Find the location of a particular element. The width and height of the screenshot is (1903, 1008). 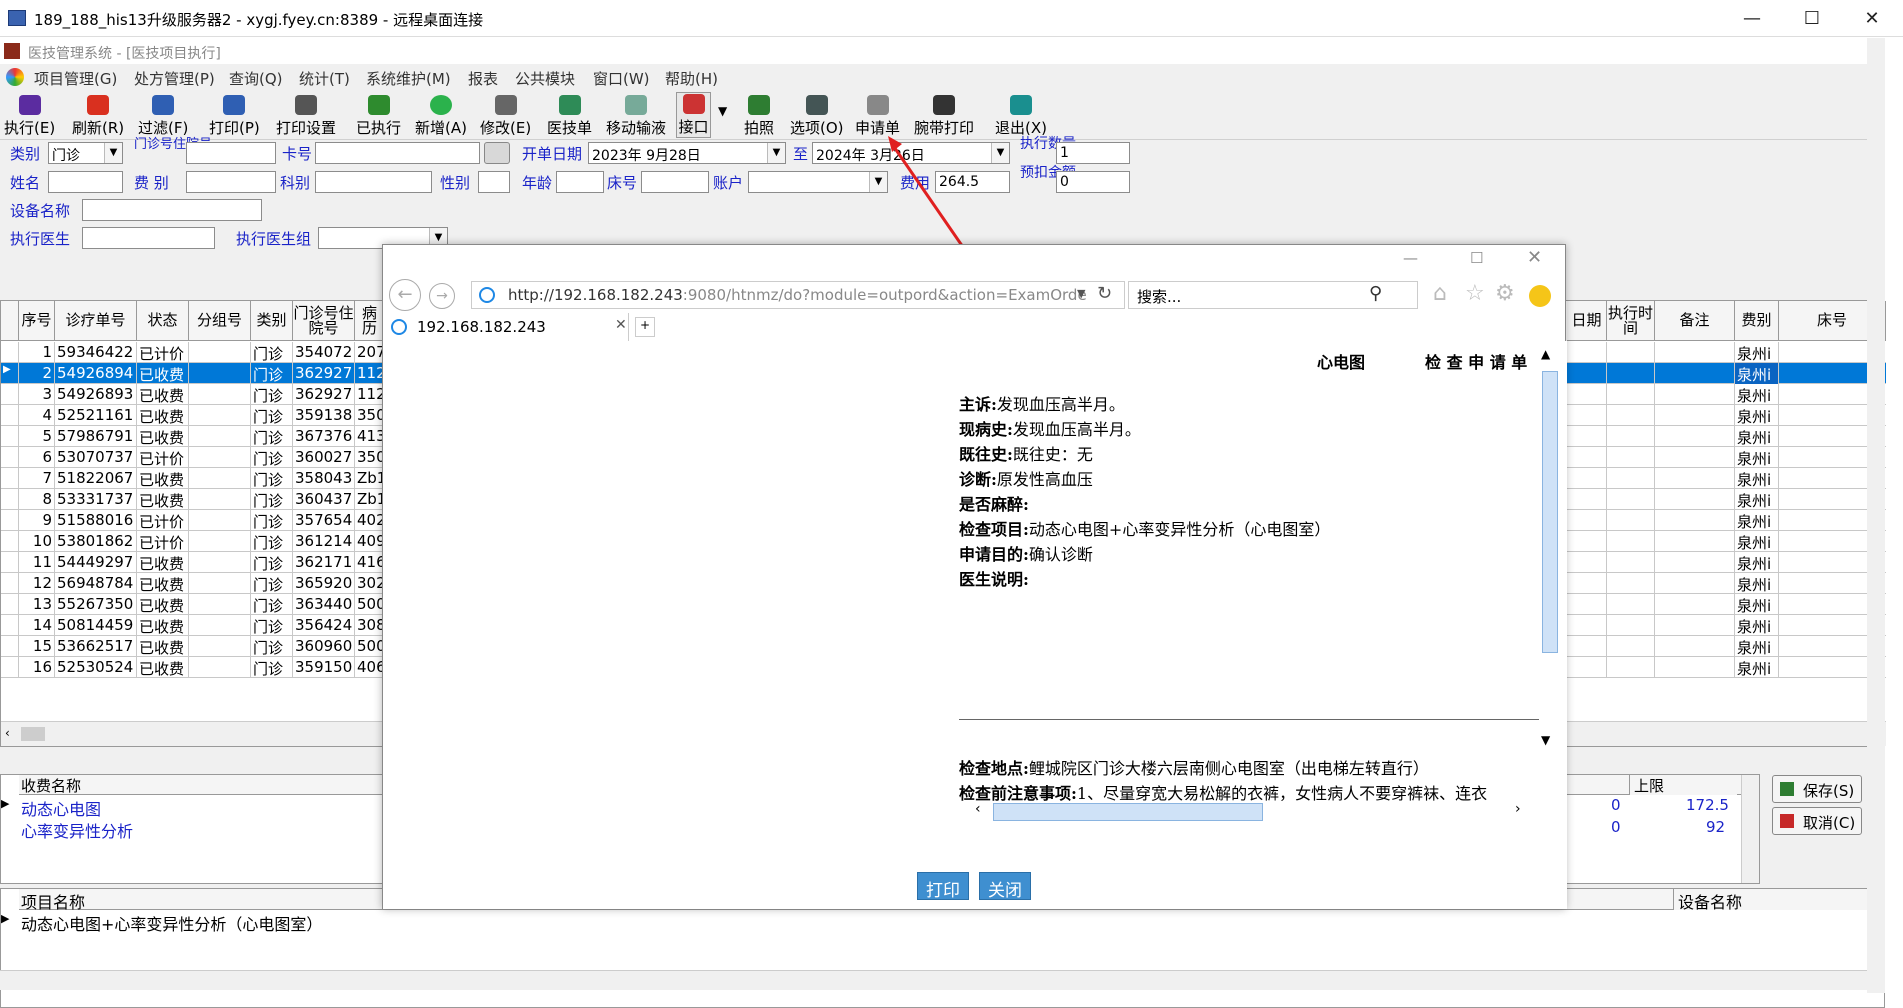

scroll-thumb is located at coordinates (33, 734).